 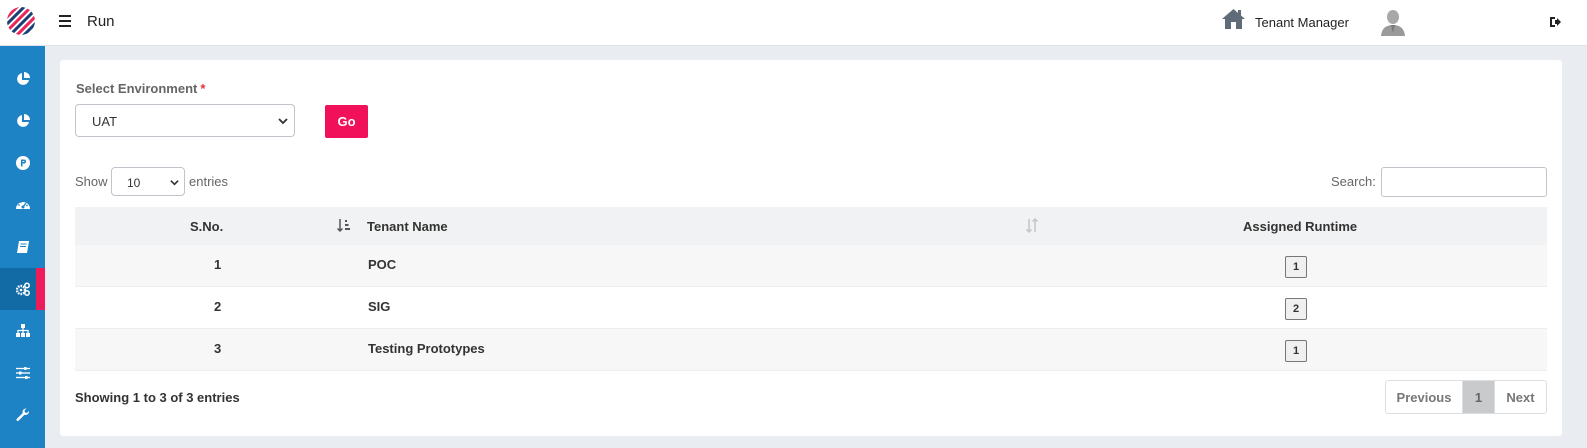 I want to click on sidebar-item-tools, so click(x=22, y=415).